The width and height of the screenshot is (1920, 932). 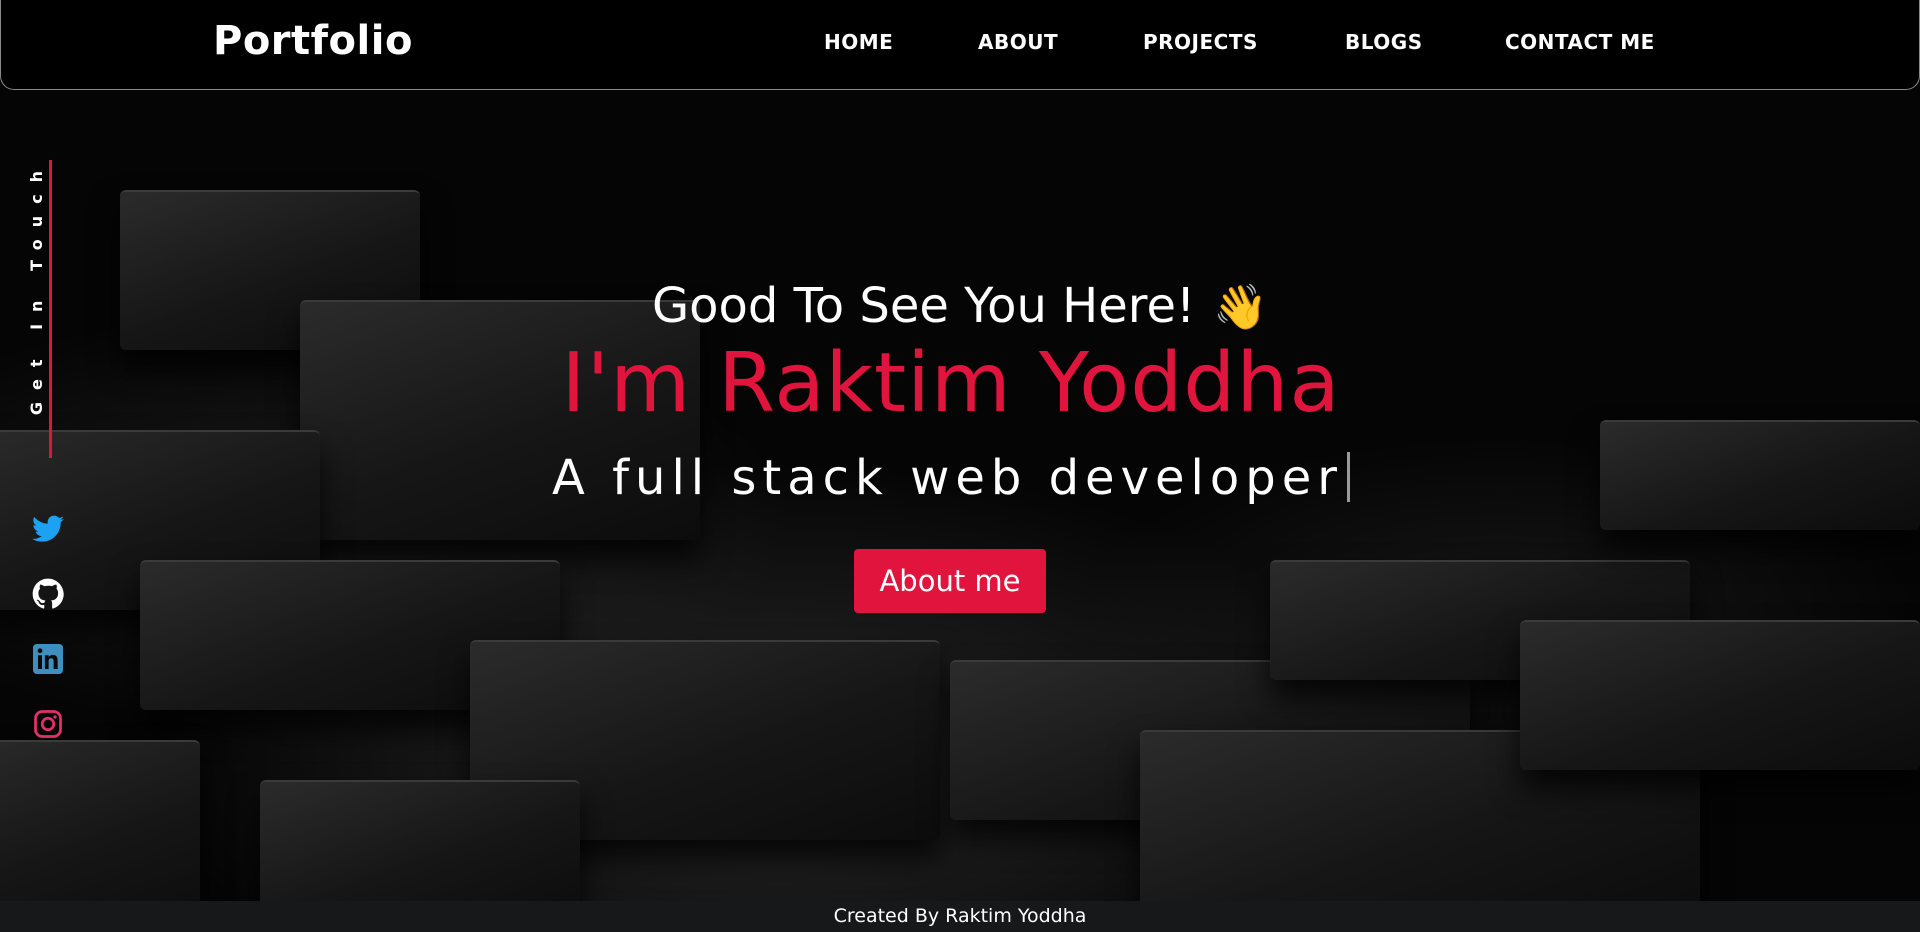 I want to click on twitter-icon, so click(x=48, y=528).